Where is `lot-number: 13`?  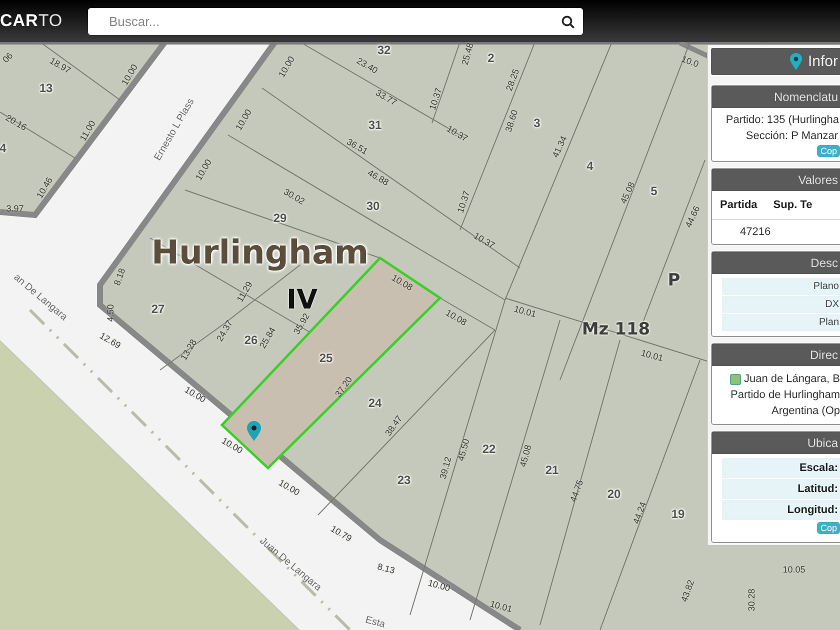
lot-number: 13 is located at coordinates (46, 88).